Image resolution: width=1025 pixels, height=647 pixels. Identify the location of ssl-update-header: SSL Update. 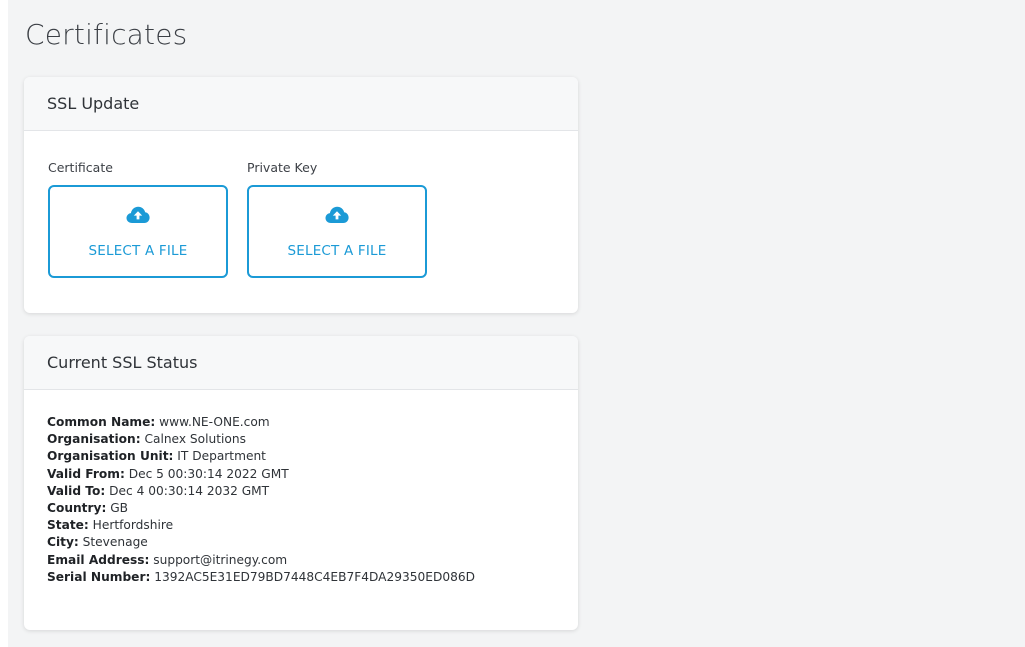
(301, 104).